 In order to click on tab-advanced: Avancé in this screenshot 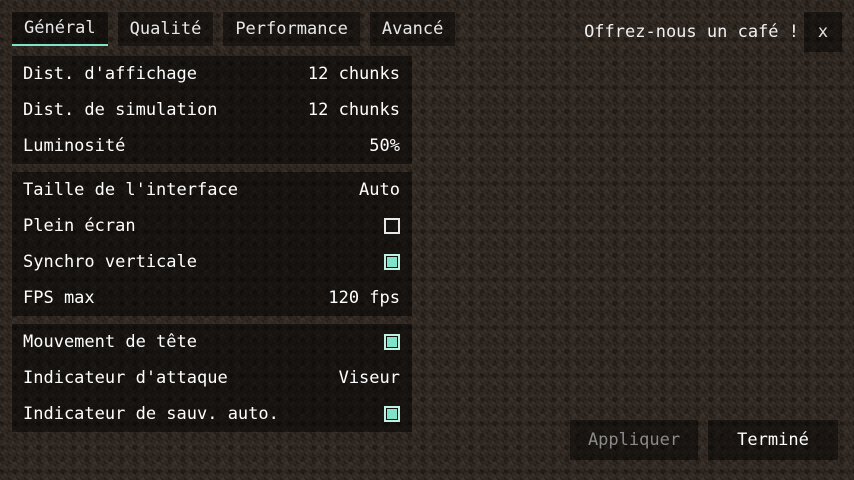, I will do `click(412, 29)`.